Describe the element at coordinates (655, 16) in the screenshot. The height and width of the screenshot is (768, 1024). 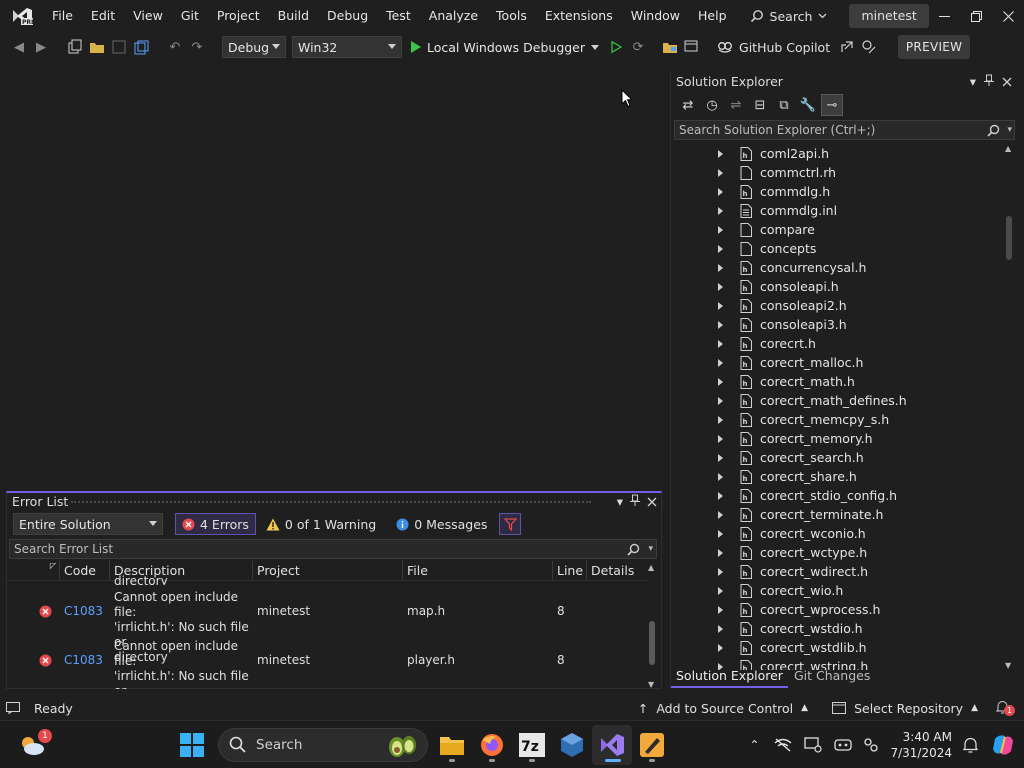
I see `menu-item-window: Window` at that location.